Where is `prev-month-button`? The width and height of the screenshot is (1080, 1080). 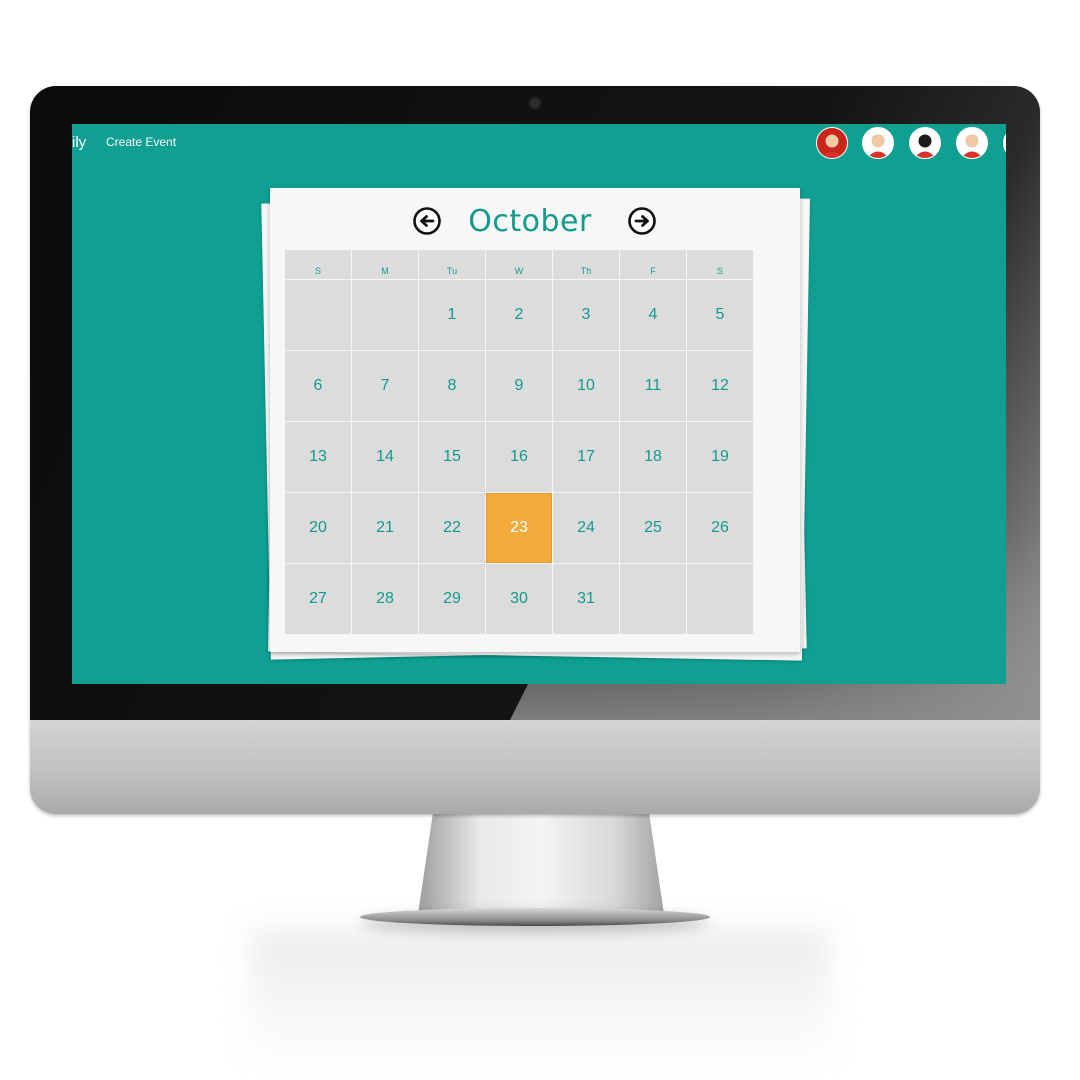 prev-month-button is located at coordinates (427, 221).